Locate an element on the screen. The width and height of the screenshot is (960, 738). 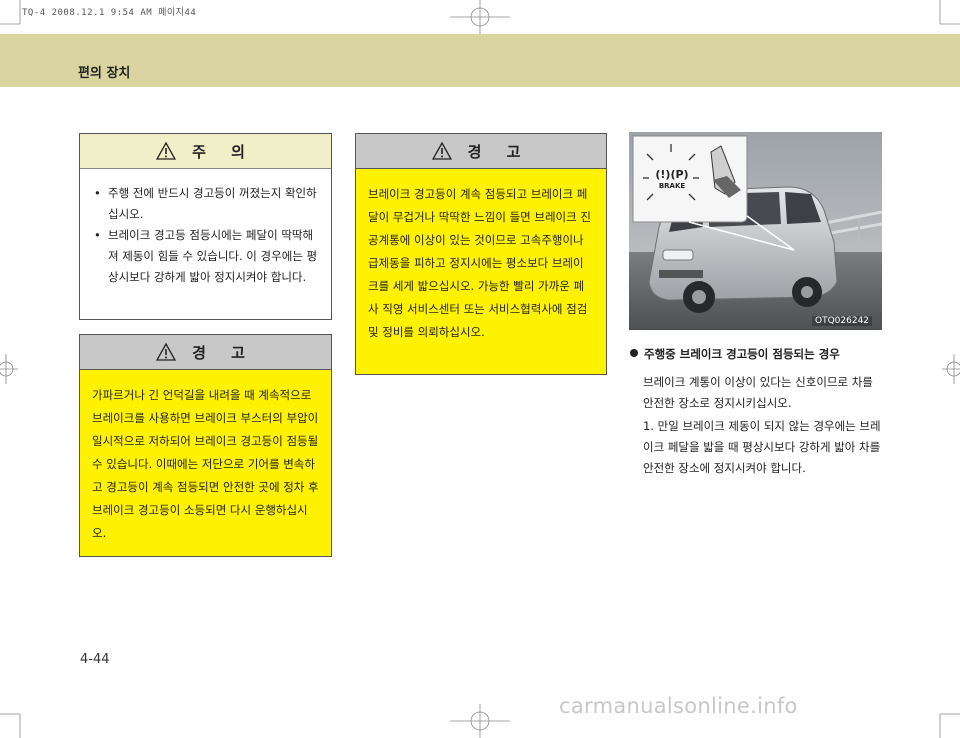
brake-lamp-symbol: (!)(P) is located at coordinates (672, 174).